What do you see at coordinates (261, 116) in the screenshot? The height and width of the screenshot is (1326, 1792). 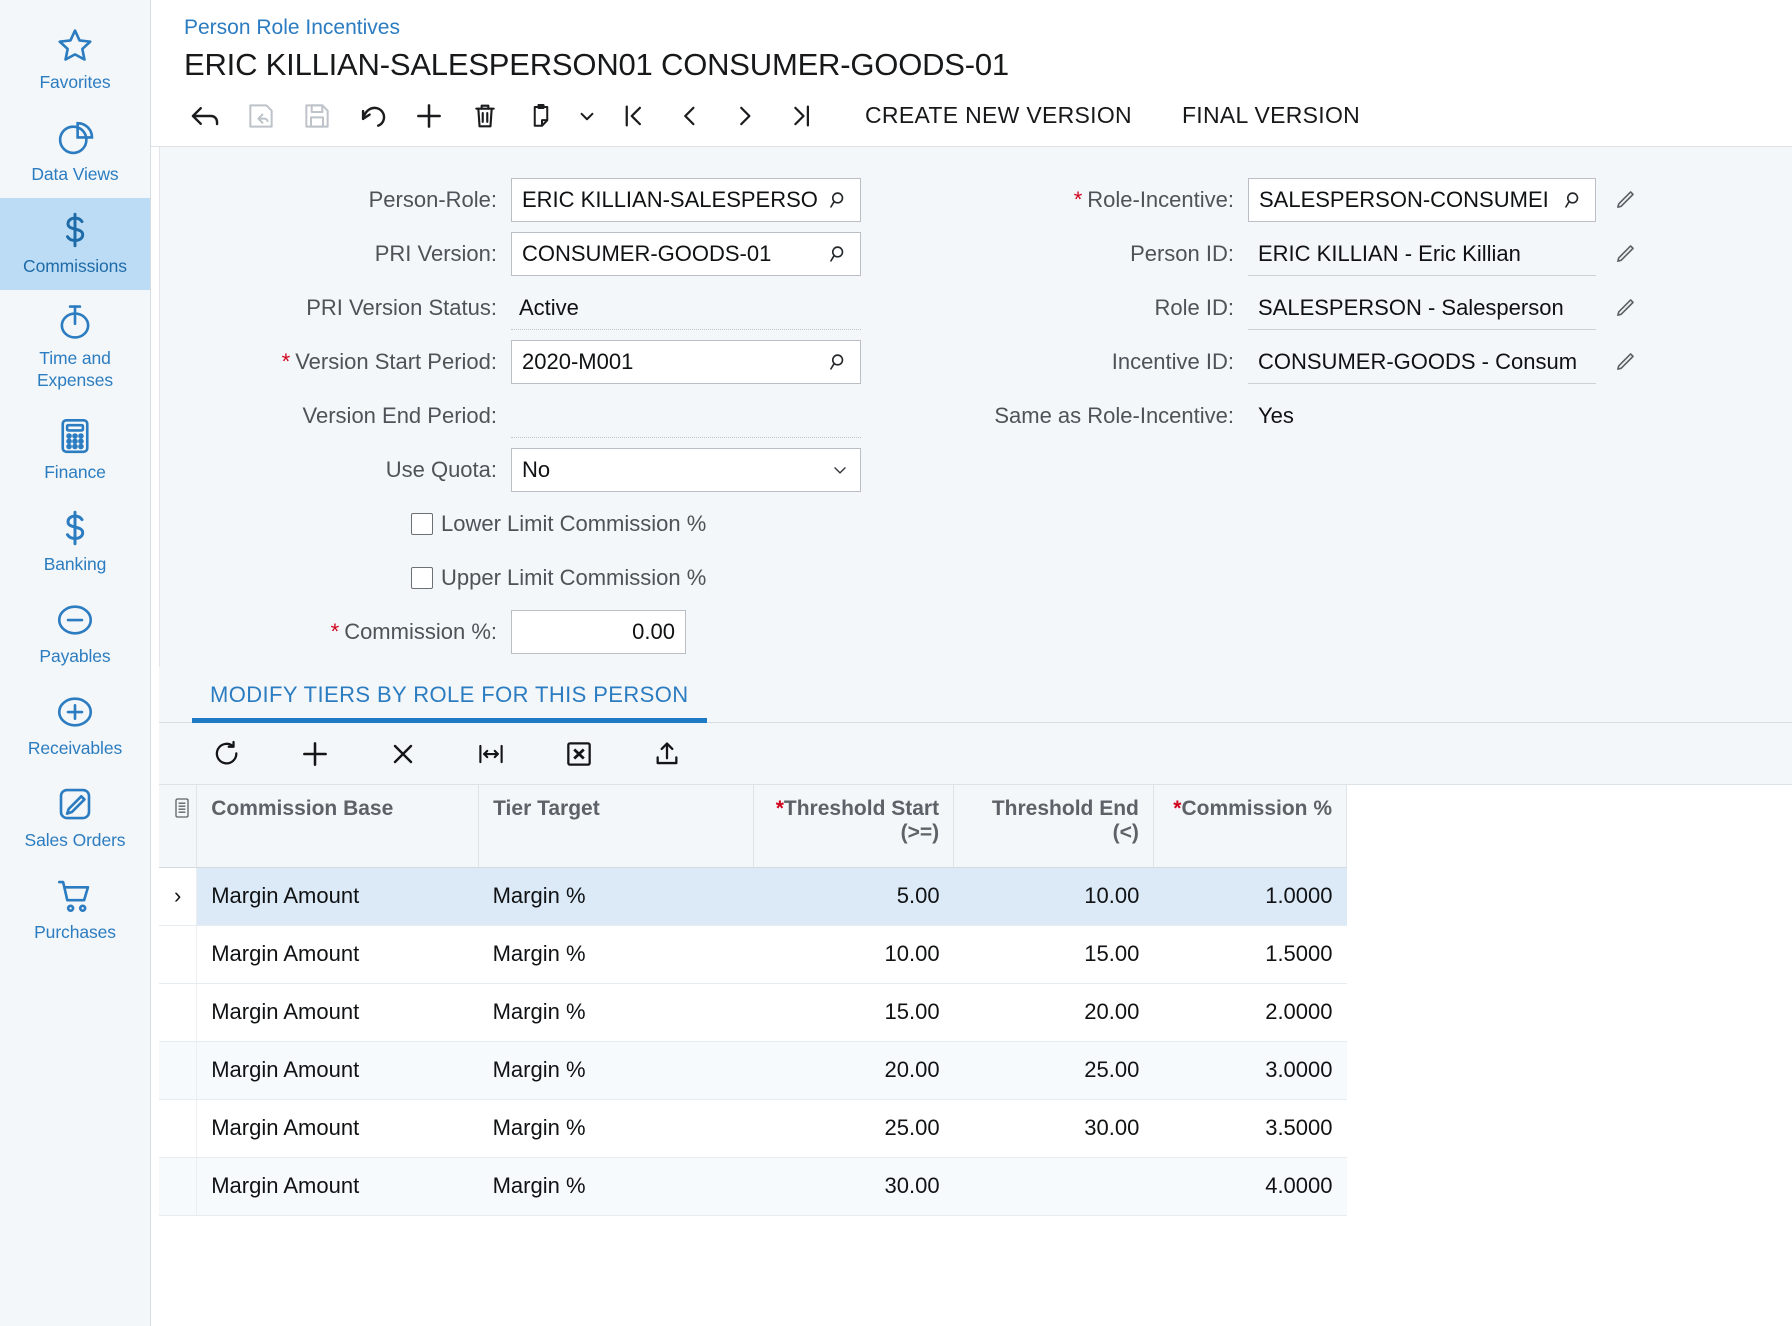 I see `save-and-back-icon` at bounding box center [261, 116].